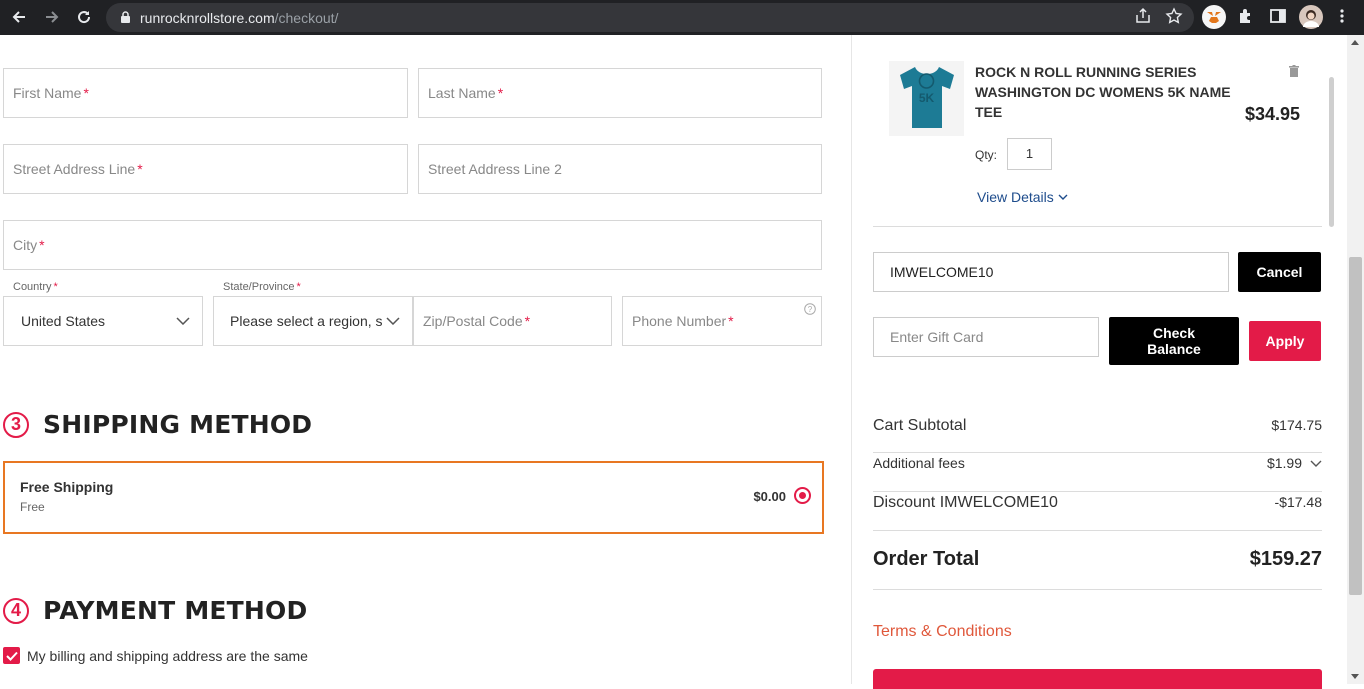  I want to click on forward-icon, so click(52, 17).